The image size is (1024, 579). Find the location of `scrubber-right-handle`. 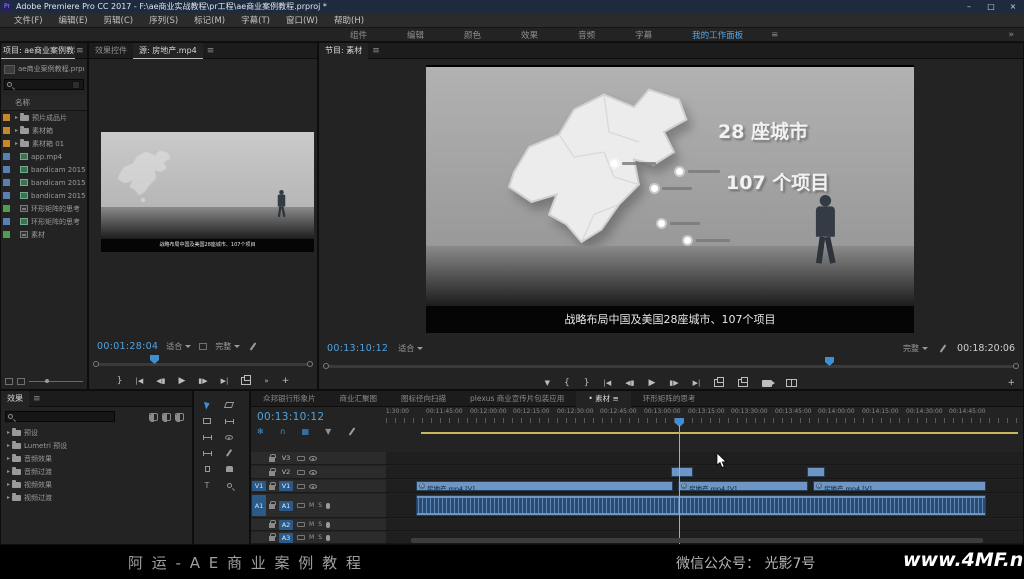

scrubber-right-handle is located at coordinates (310, 364).